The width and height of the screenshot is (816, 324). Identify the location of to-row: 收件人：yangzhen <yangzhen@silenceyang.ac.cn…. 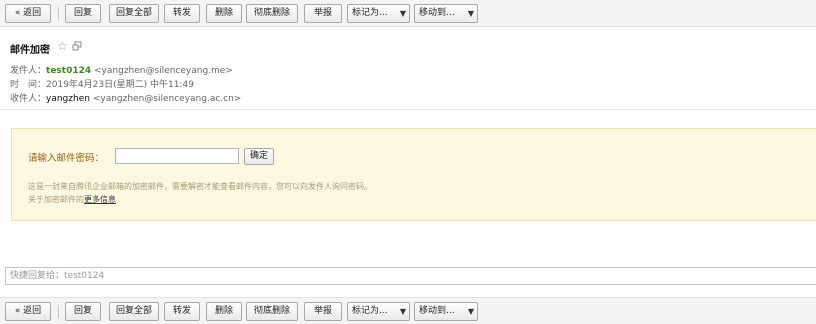
(125, 97).